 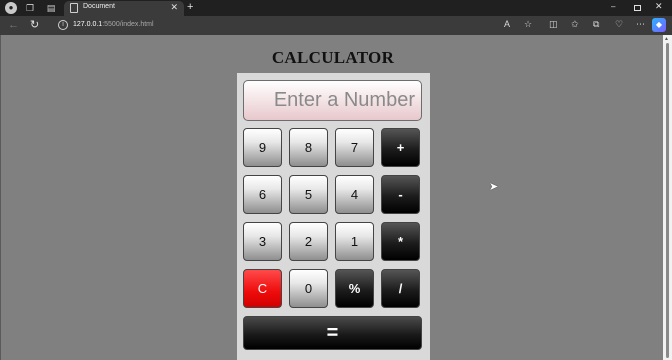 What do you see at coordinates (333, 57) in the screenshot?
I see `page-title: CALCULATOR` at bounding box center [333, 57].